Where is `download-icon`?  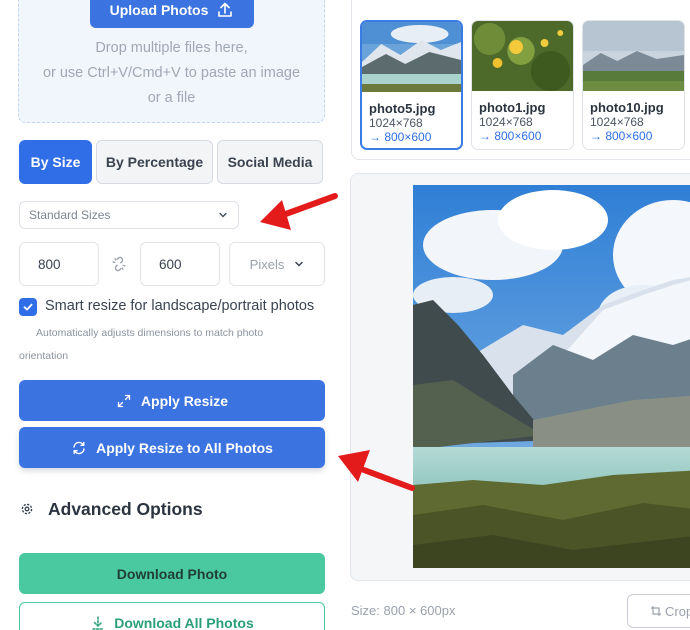 download-icon is located at coordinates (98, 622).